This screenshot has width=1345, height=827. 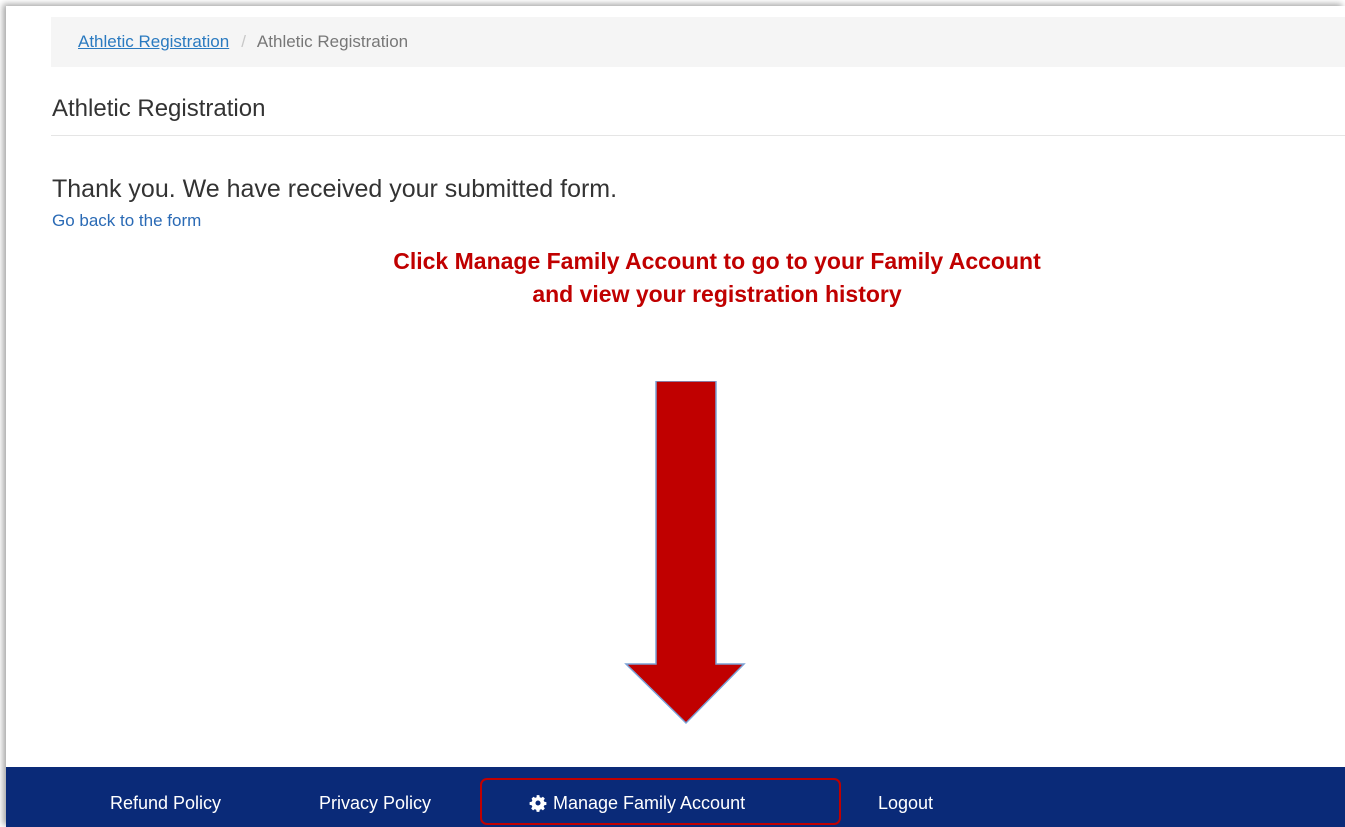 What do you see at coordinates (905, 803) in the screenshot?
I see `logout-link: Logout` at bounding box center [905, 803].